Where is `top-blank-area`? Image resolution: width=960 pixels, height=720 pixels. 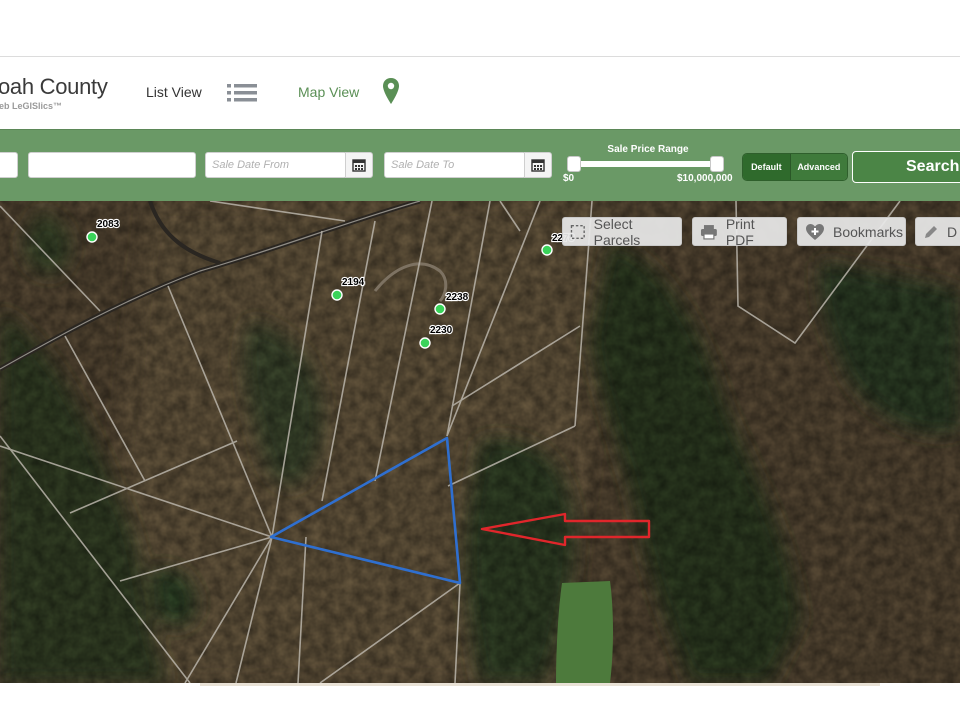
top-blank-area is located at coordinates (480, 28).